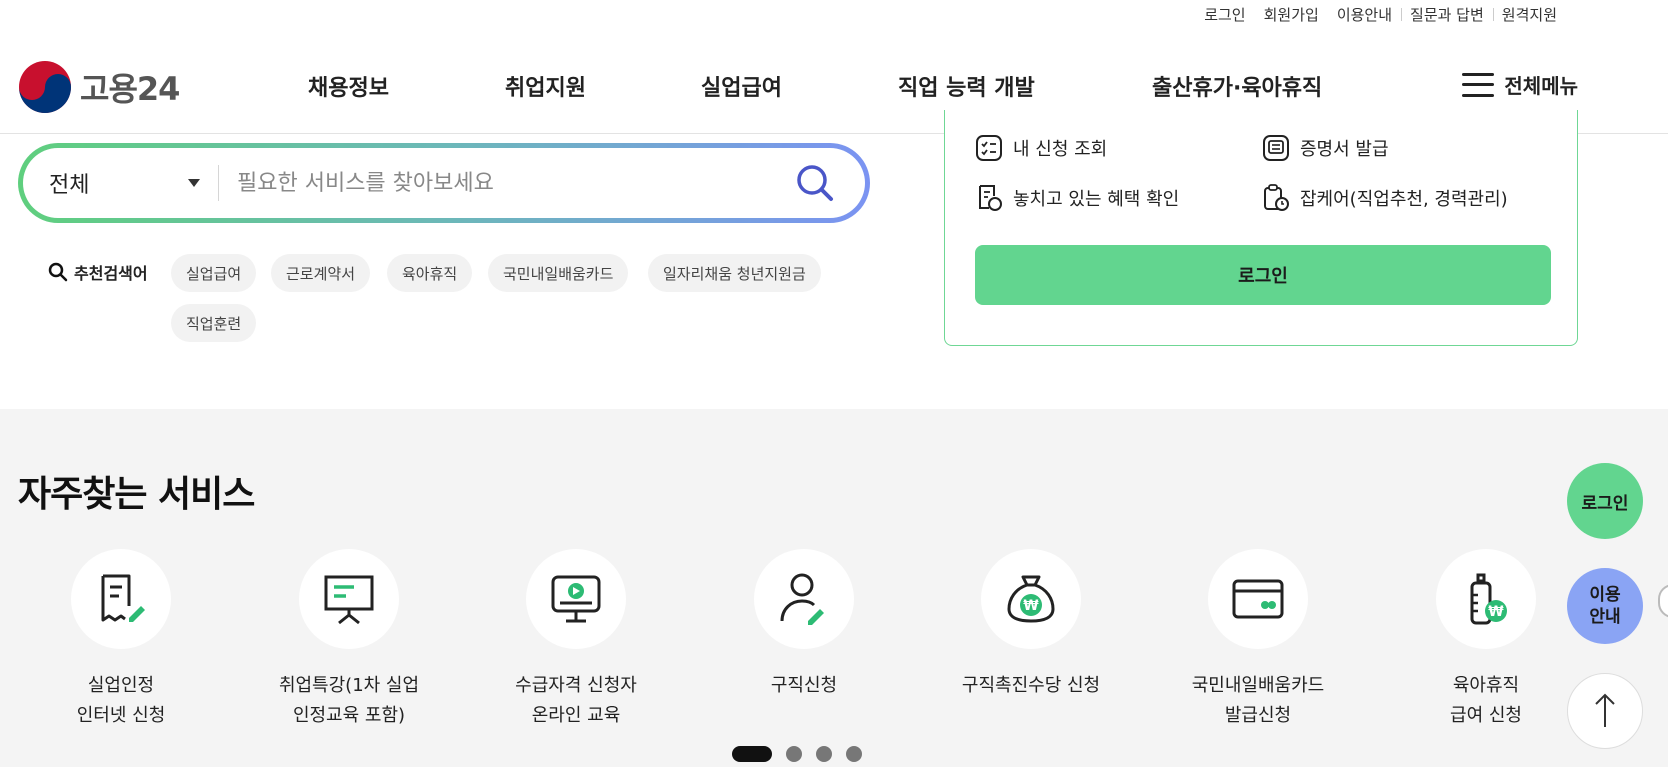 This screenshot has width=1668, height=767. Describe the element at coordinates (989, 148) in the screenshot. I see `checklist-icon` at that location.